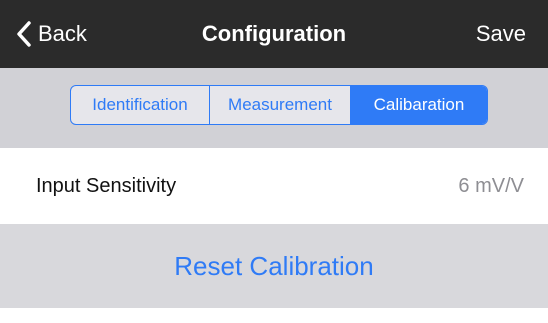 The width and height of the screenshot is (548, 323). Describe the element at coordinates (62, 33) in the screenshot. I see `back-button-label: Back` at that location.